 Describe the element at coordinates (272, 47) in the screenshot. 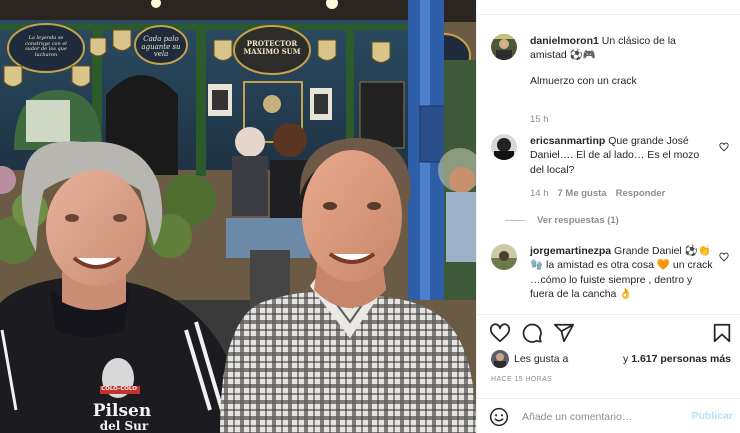

I see `plaque-right-text: PROTECTOR MAXIMO SUM` at that location.